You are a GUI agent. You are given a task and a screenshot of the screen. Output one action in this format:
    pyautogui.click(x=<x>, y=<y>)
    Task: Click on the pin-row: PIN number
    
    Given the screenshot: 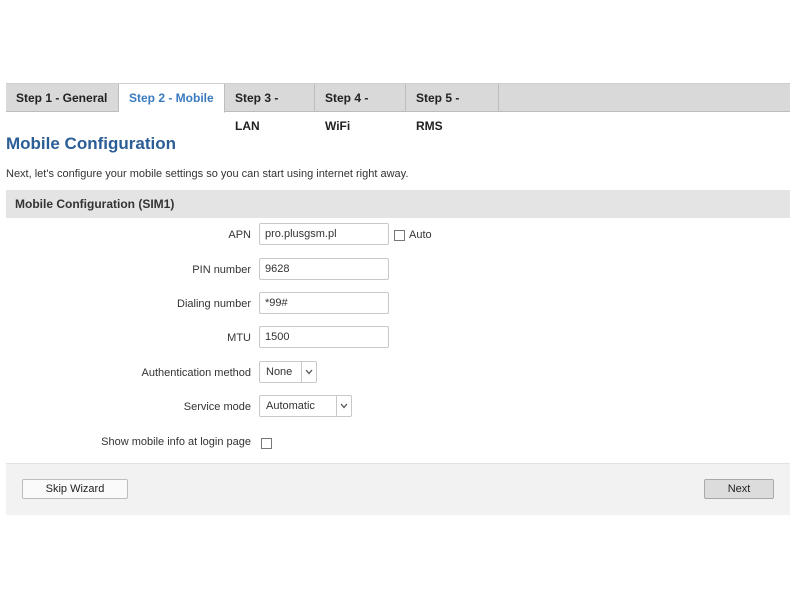 What is the action you would take?
    pyautogui.click(x=398, y=270)
    